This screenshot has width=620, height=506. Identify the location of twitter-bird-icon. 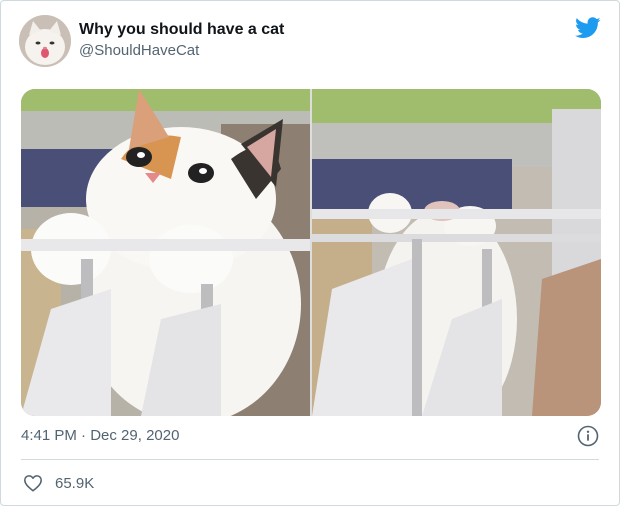
(588, 28).